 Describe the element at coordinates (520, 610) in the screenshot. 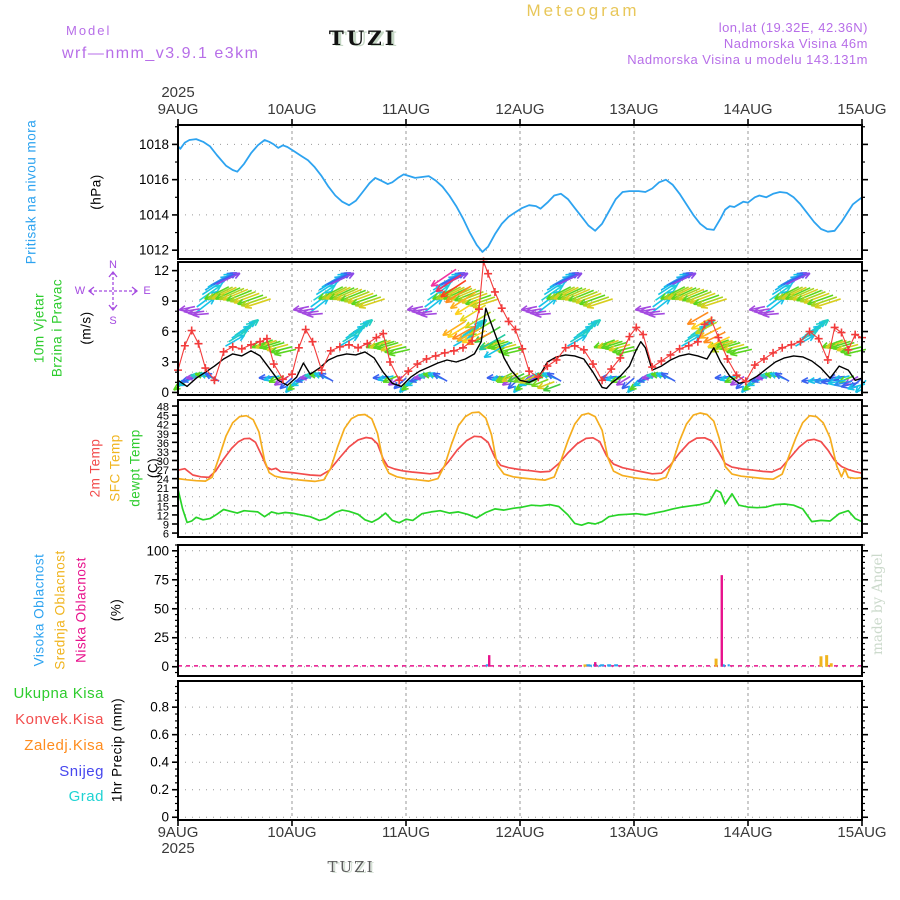

I see `cloud-grid` at that location.